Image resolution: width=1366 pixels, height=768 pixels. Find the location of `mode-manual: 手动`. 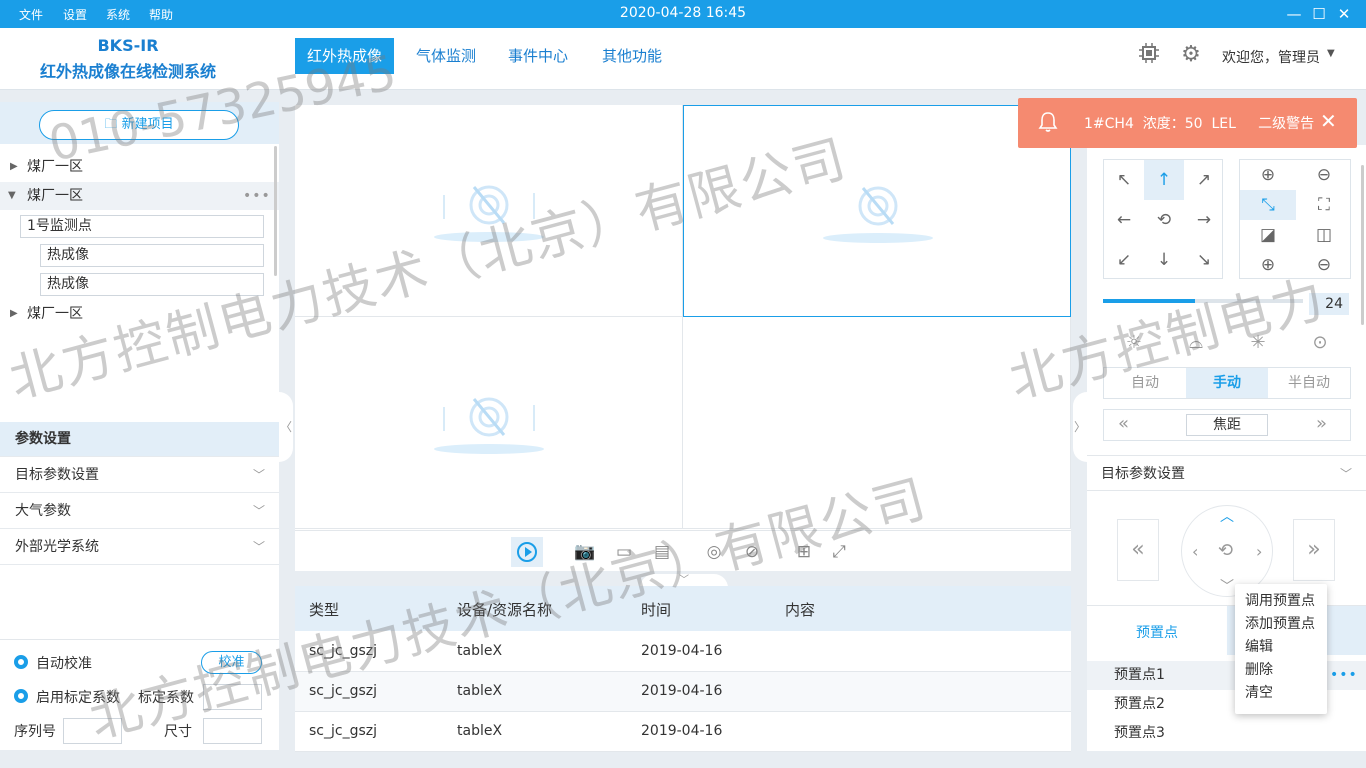

mode-manual: 手动 is located at coordinates (1227, 383).